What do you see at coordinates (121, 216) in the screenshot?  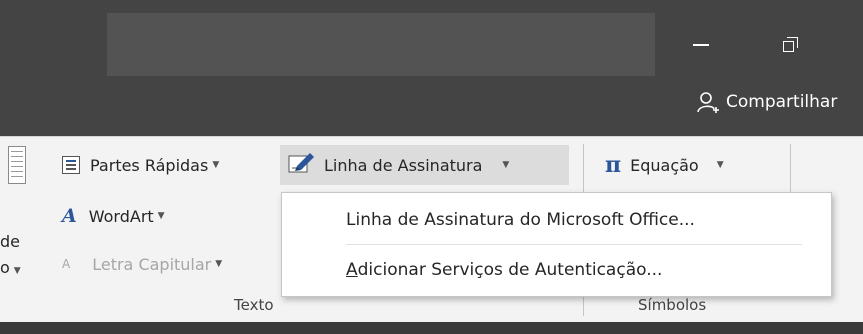 I see `wordart-label: WordArt` at bounding box center [121, 216].